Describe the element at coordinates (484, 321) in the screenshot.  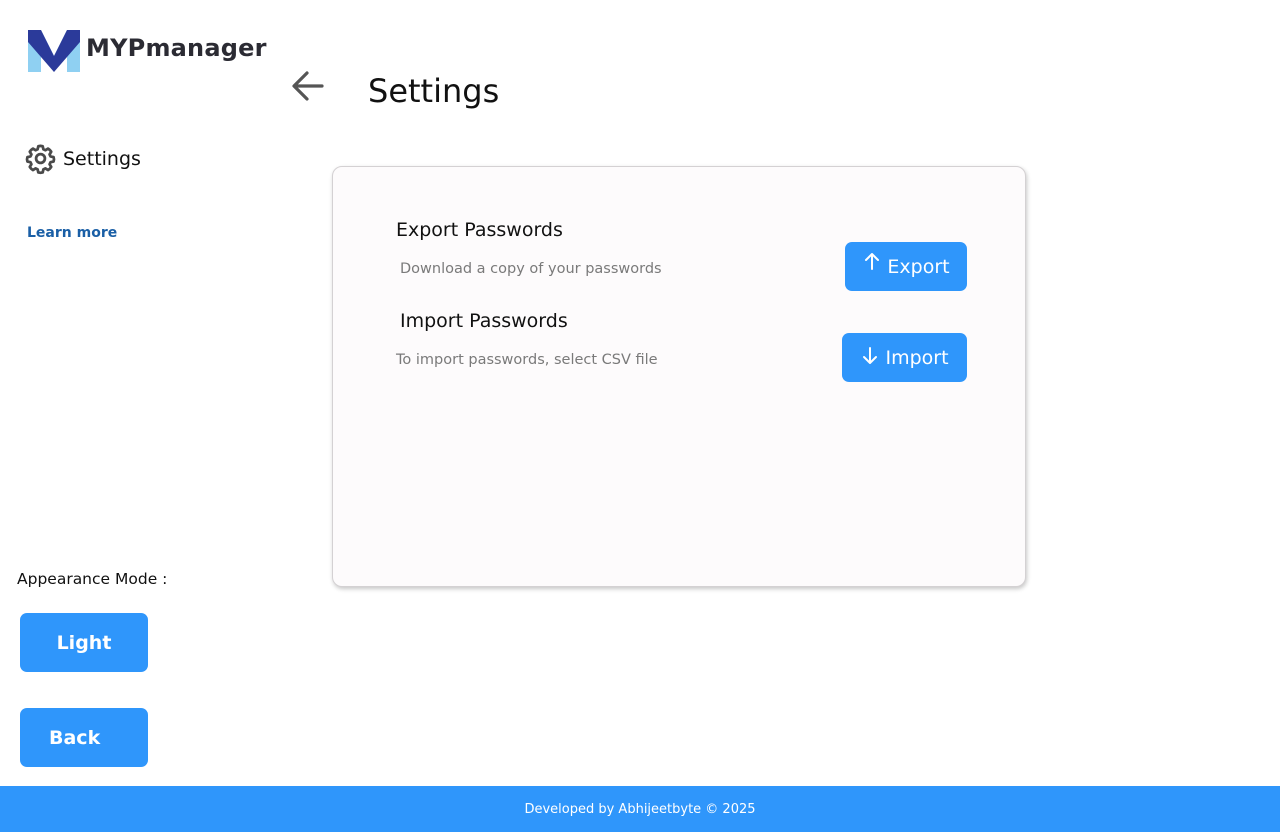
I see `import-section-title: Import Passwords` at that location.